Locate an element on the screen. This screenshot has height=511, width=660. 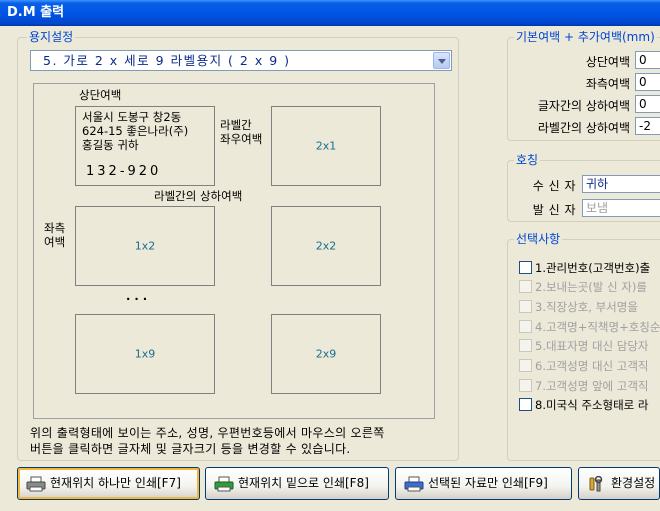
usage-note-line-2: 버튼을 클릭하면 글자체 및 글자크기 등을 변경할 수 있습니다. is located at coordinates (190, 449).